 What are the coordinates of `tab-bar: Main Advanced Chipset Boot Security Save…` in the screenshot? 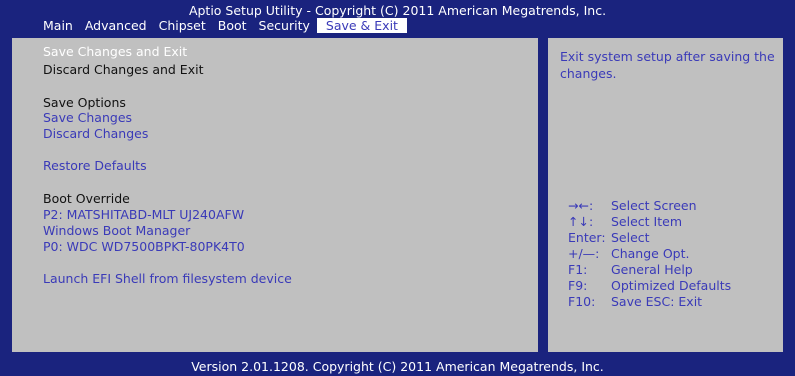 It's located at (223, 25).